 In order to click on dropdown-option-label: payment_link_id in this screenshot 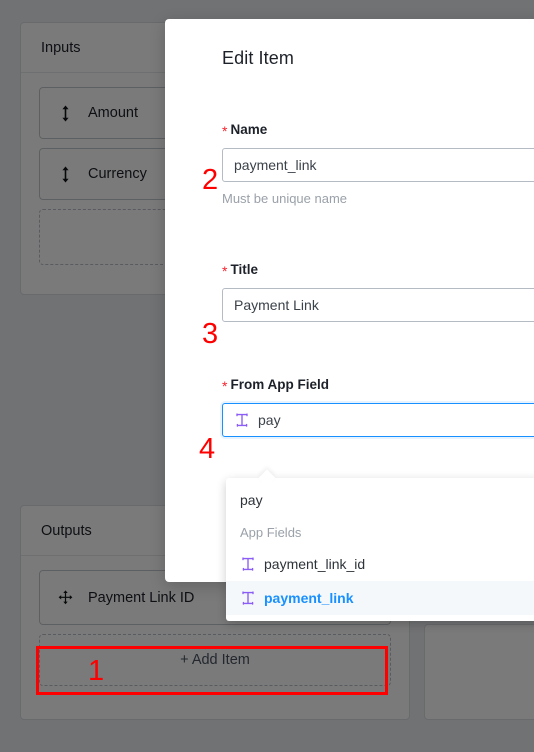, I will do `click(315, 564)`.